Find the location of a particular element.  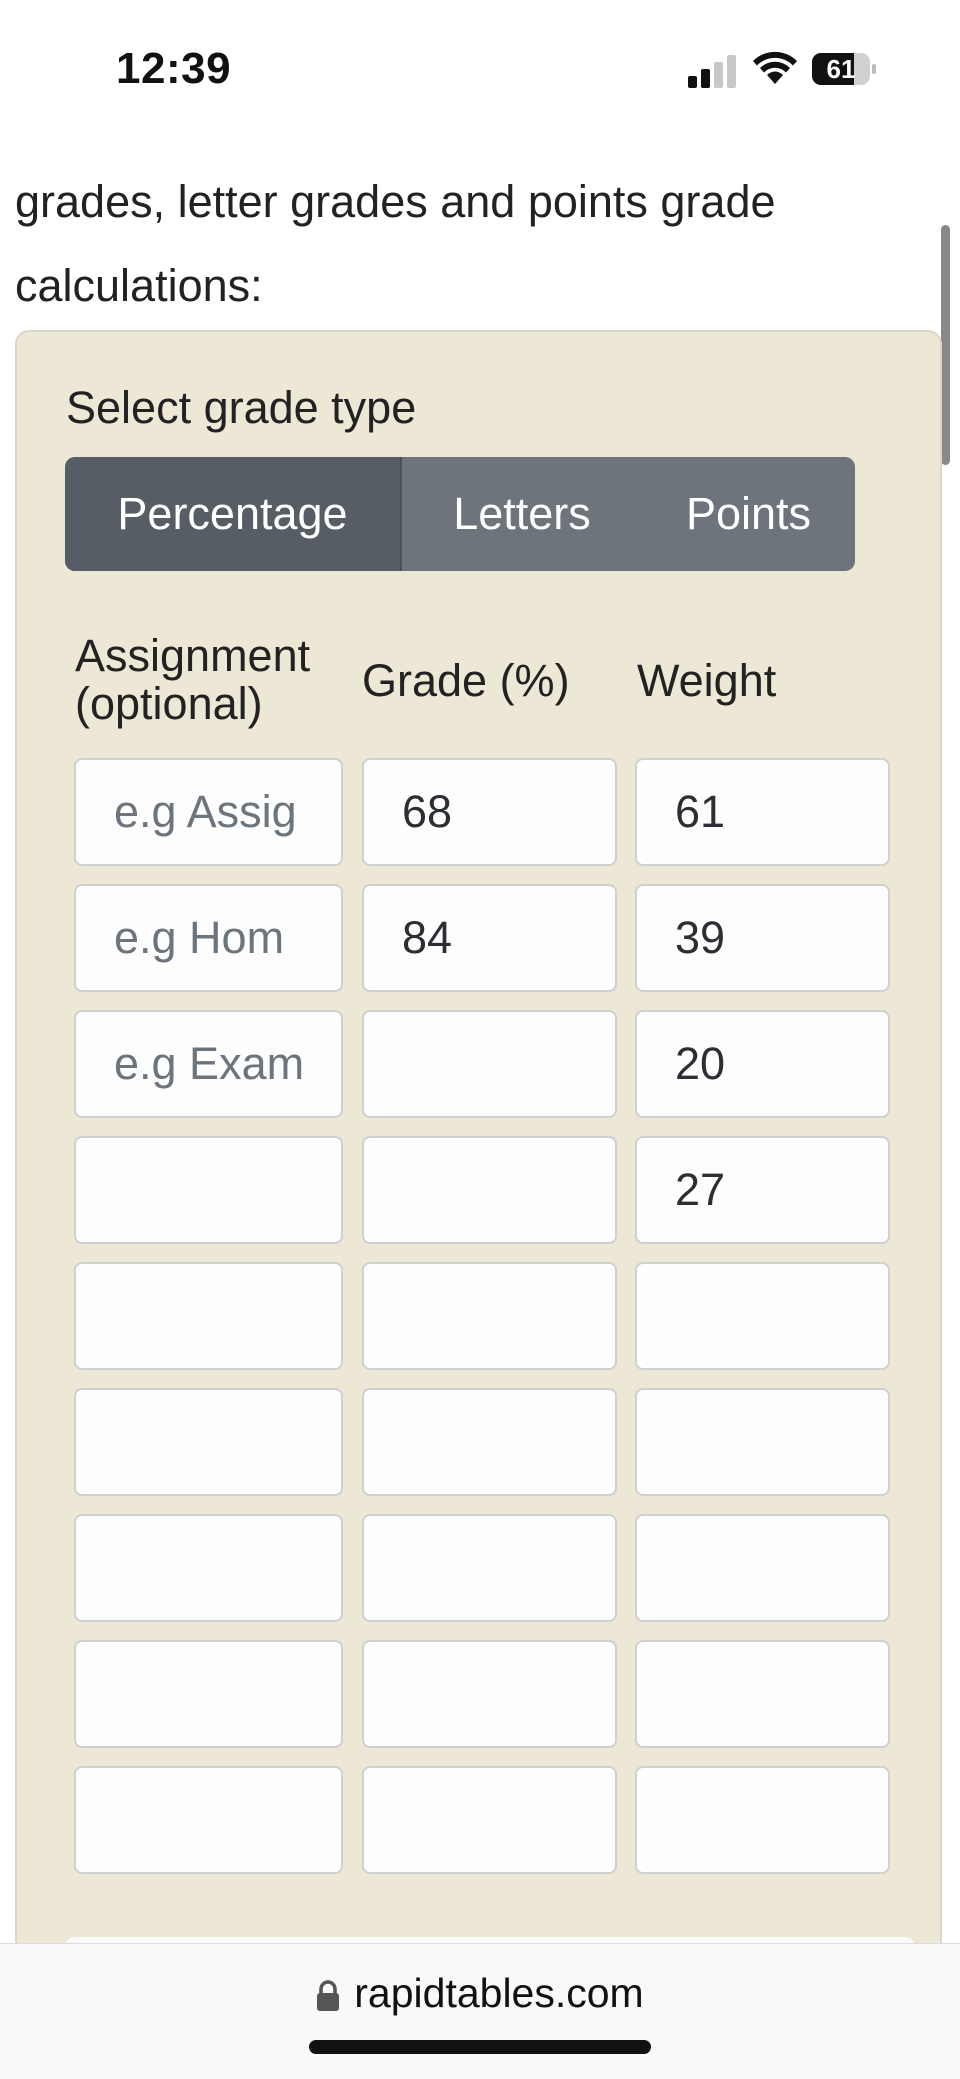

assignment-column-header: Assignment (optional) is located at coordinates (193, 679).